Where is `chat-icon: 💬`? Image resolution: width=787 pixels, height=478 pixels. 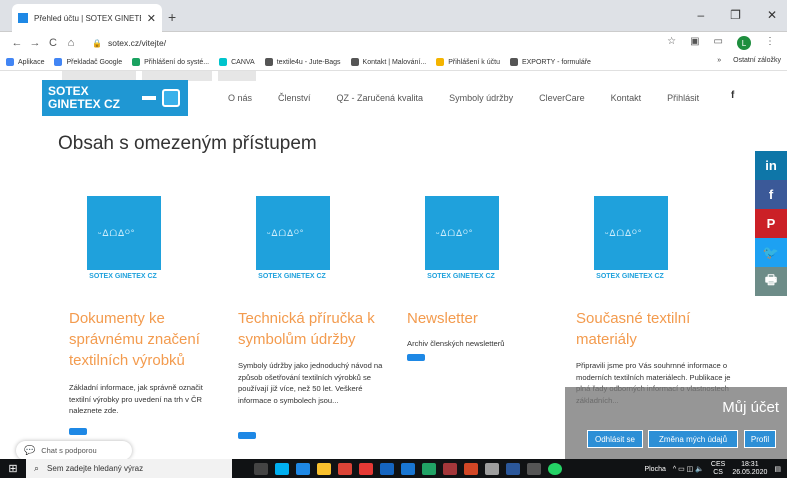
chat-icon: 💬 is located at coordinates (30, 450).